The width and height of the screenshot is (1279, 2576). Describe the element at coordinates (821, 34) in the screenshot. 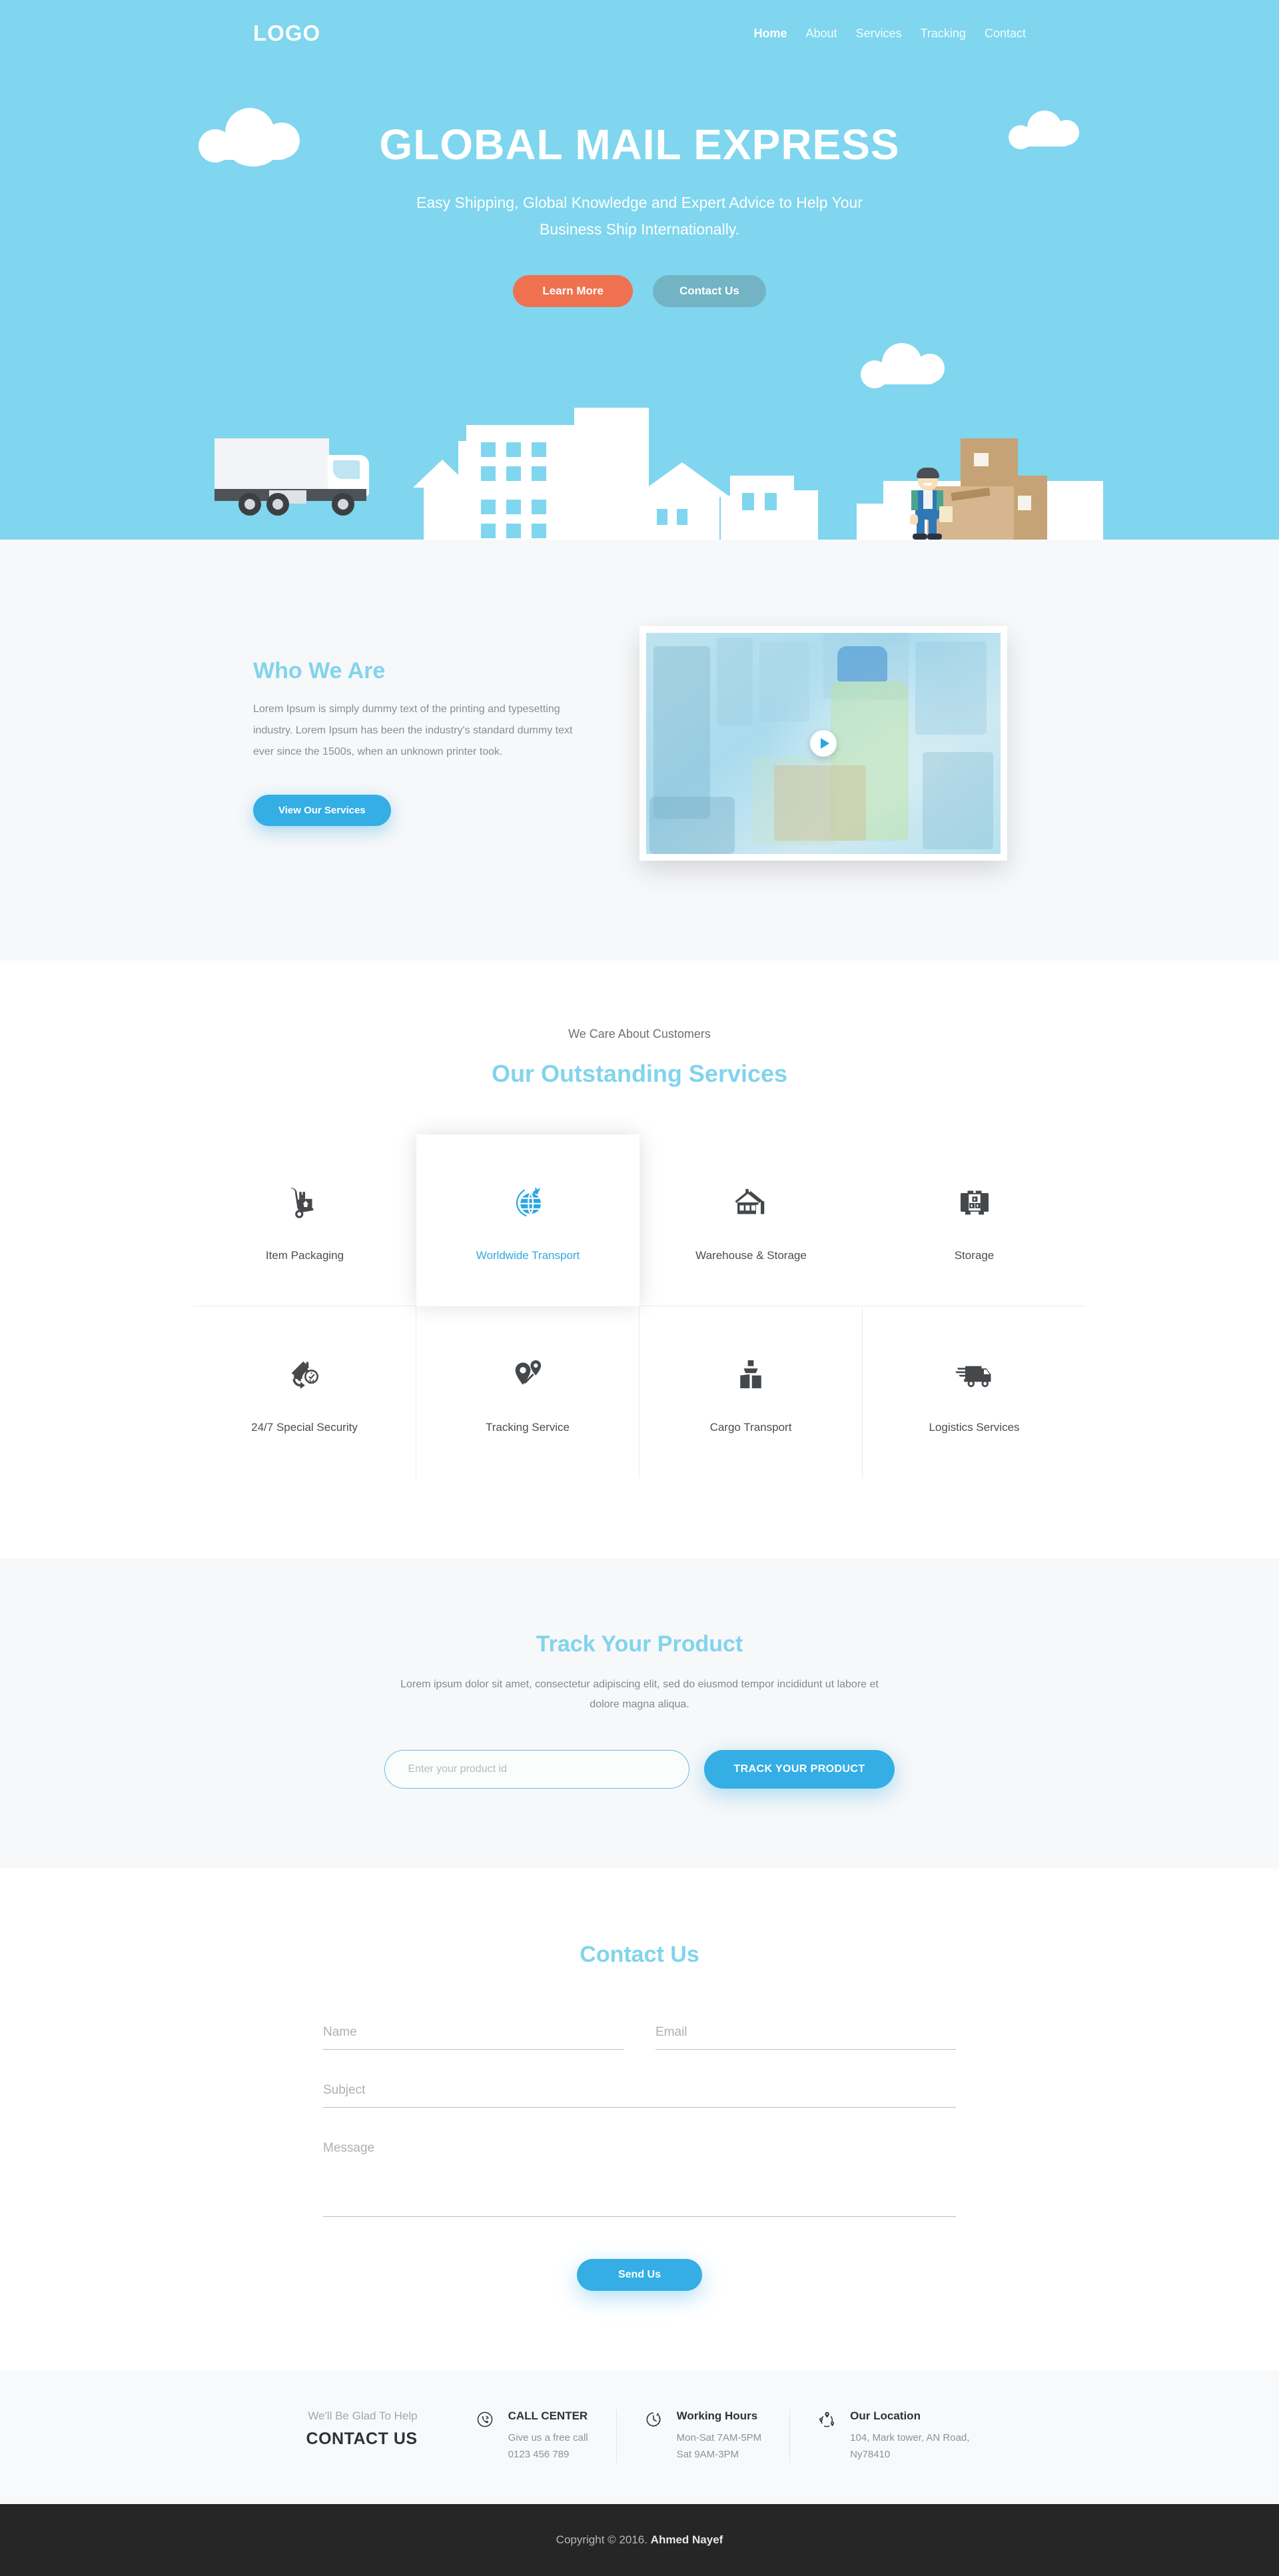

I see `nav-link-about: About` at that location.